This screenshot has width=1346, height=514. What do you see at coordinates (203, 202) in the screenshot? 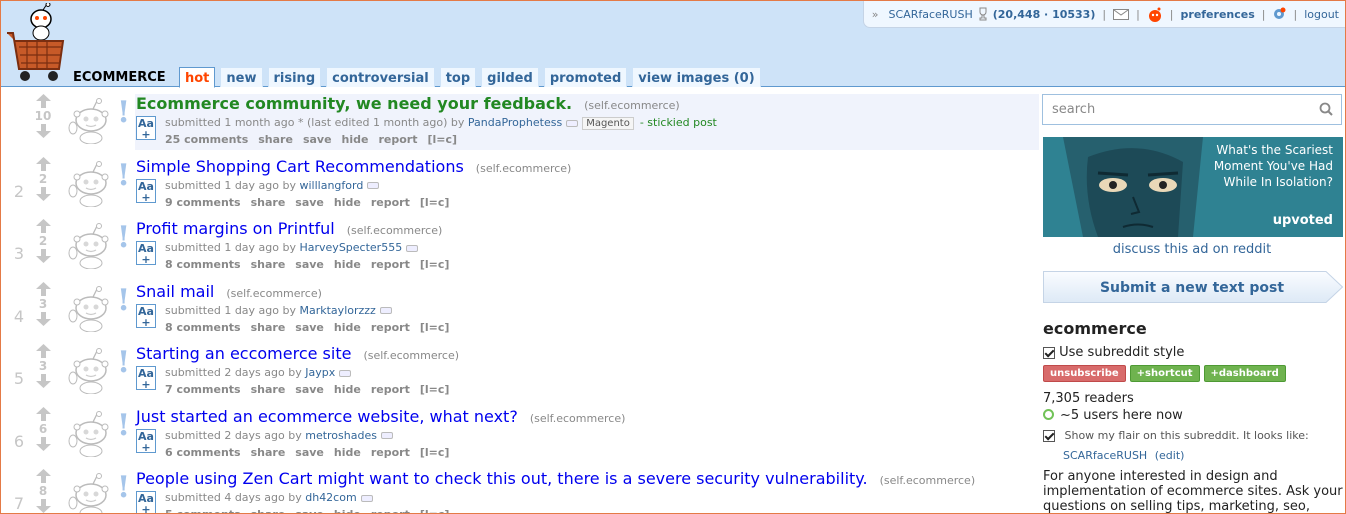
I see `comments-link: 9 comments` at bounding box center [203, 202].